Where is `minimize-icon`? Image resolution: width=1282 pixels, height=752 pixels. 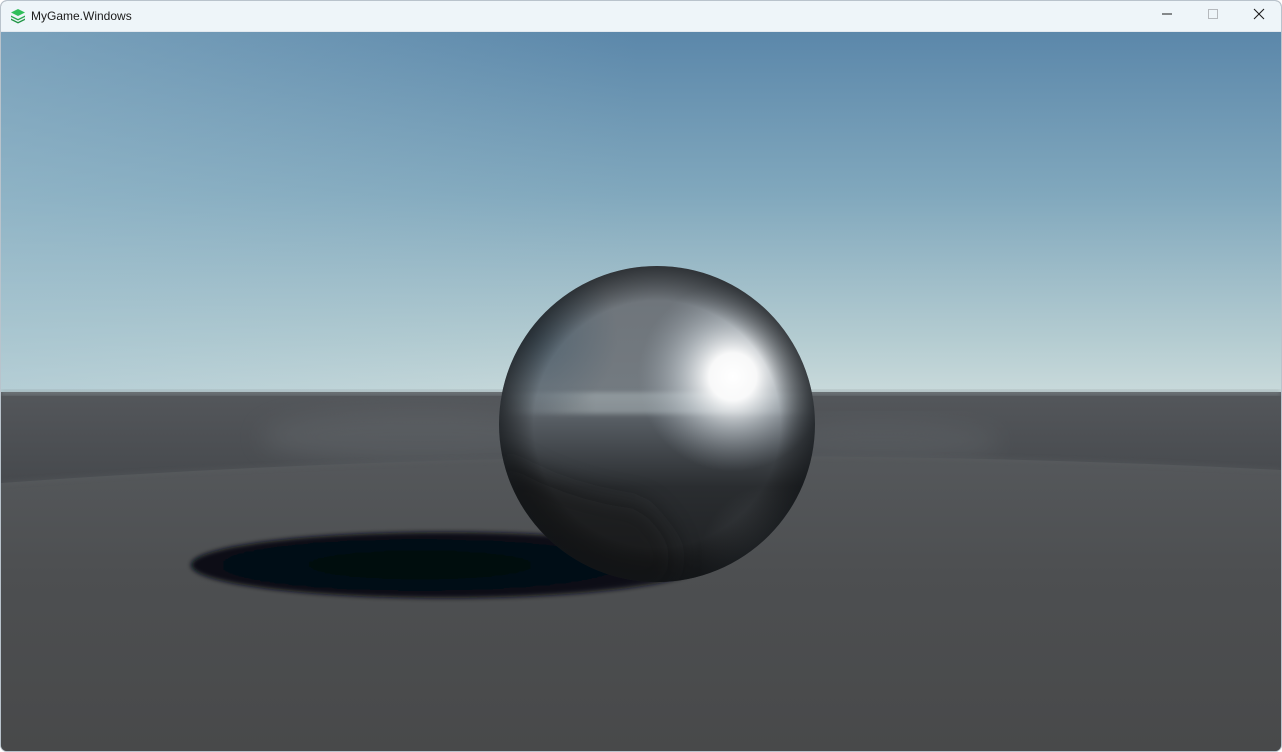 minimize-icon is located at coordinates (1167, 16).